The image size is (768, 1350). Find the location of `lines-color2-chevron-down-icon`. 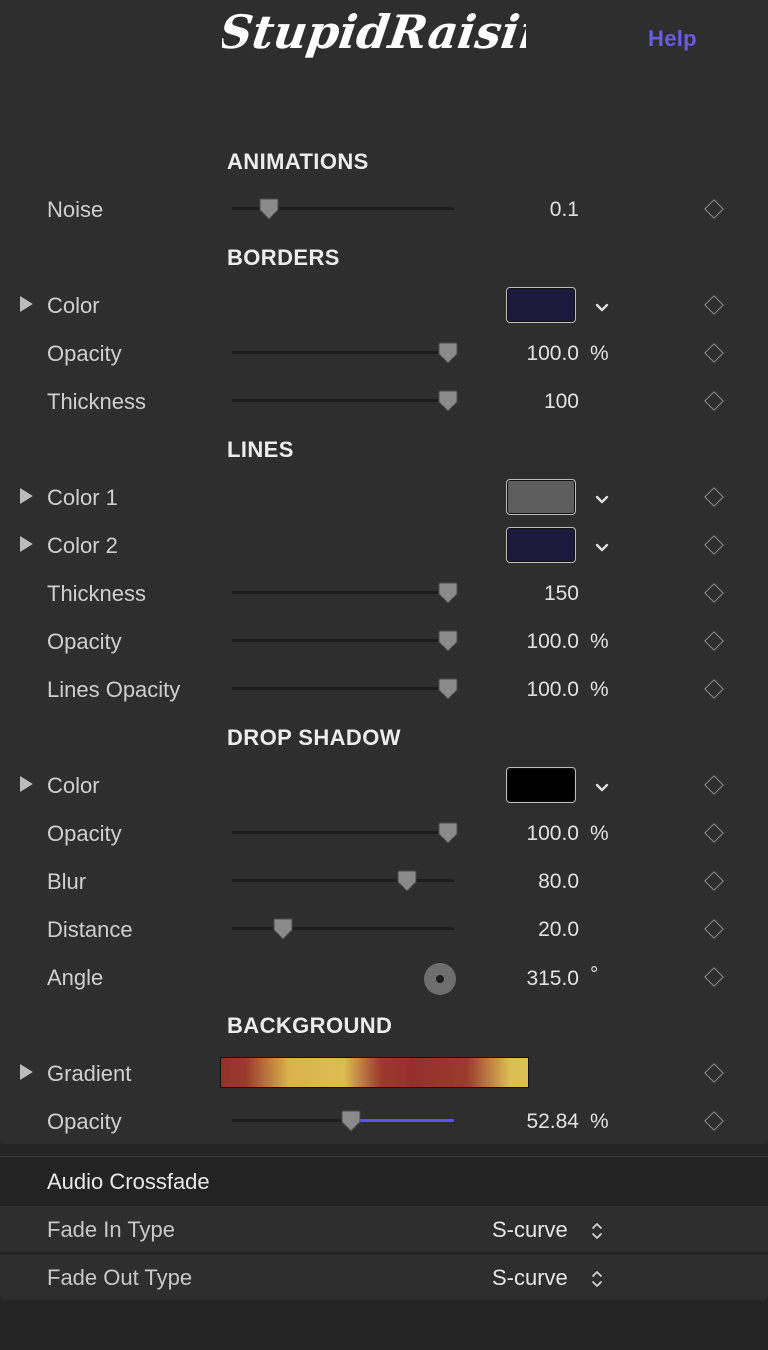

lines-color2-chevron-down-icon is located at coordinates (602, 548).